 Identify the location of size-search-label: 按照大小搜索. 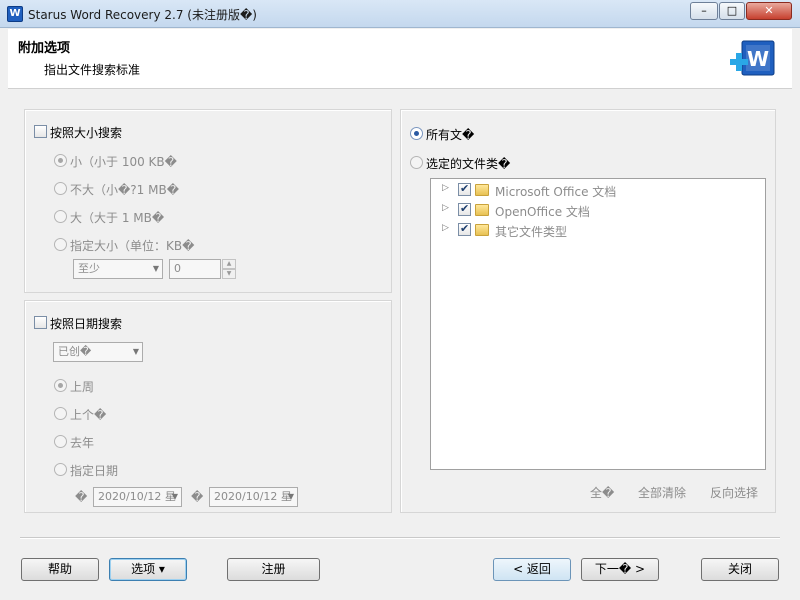
(86, 133).